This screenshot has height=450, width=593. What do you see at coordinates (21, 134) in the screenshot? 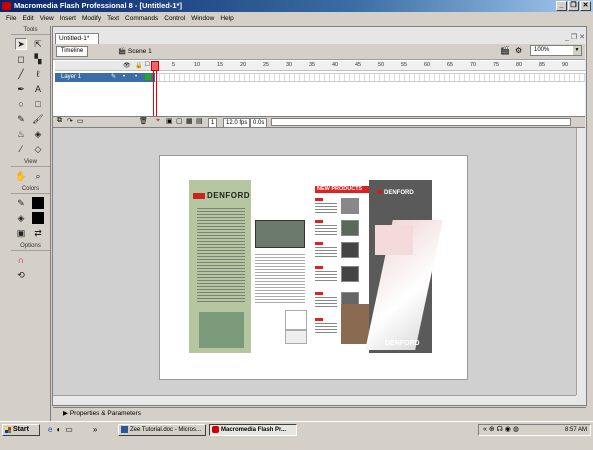
I see `ink-bottle-tool-icon: ♨` at bounding box center [21, 134].